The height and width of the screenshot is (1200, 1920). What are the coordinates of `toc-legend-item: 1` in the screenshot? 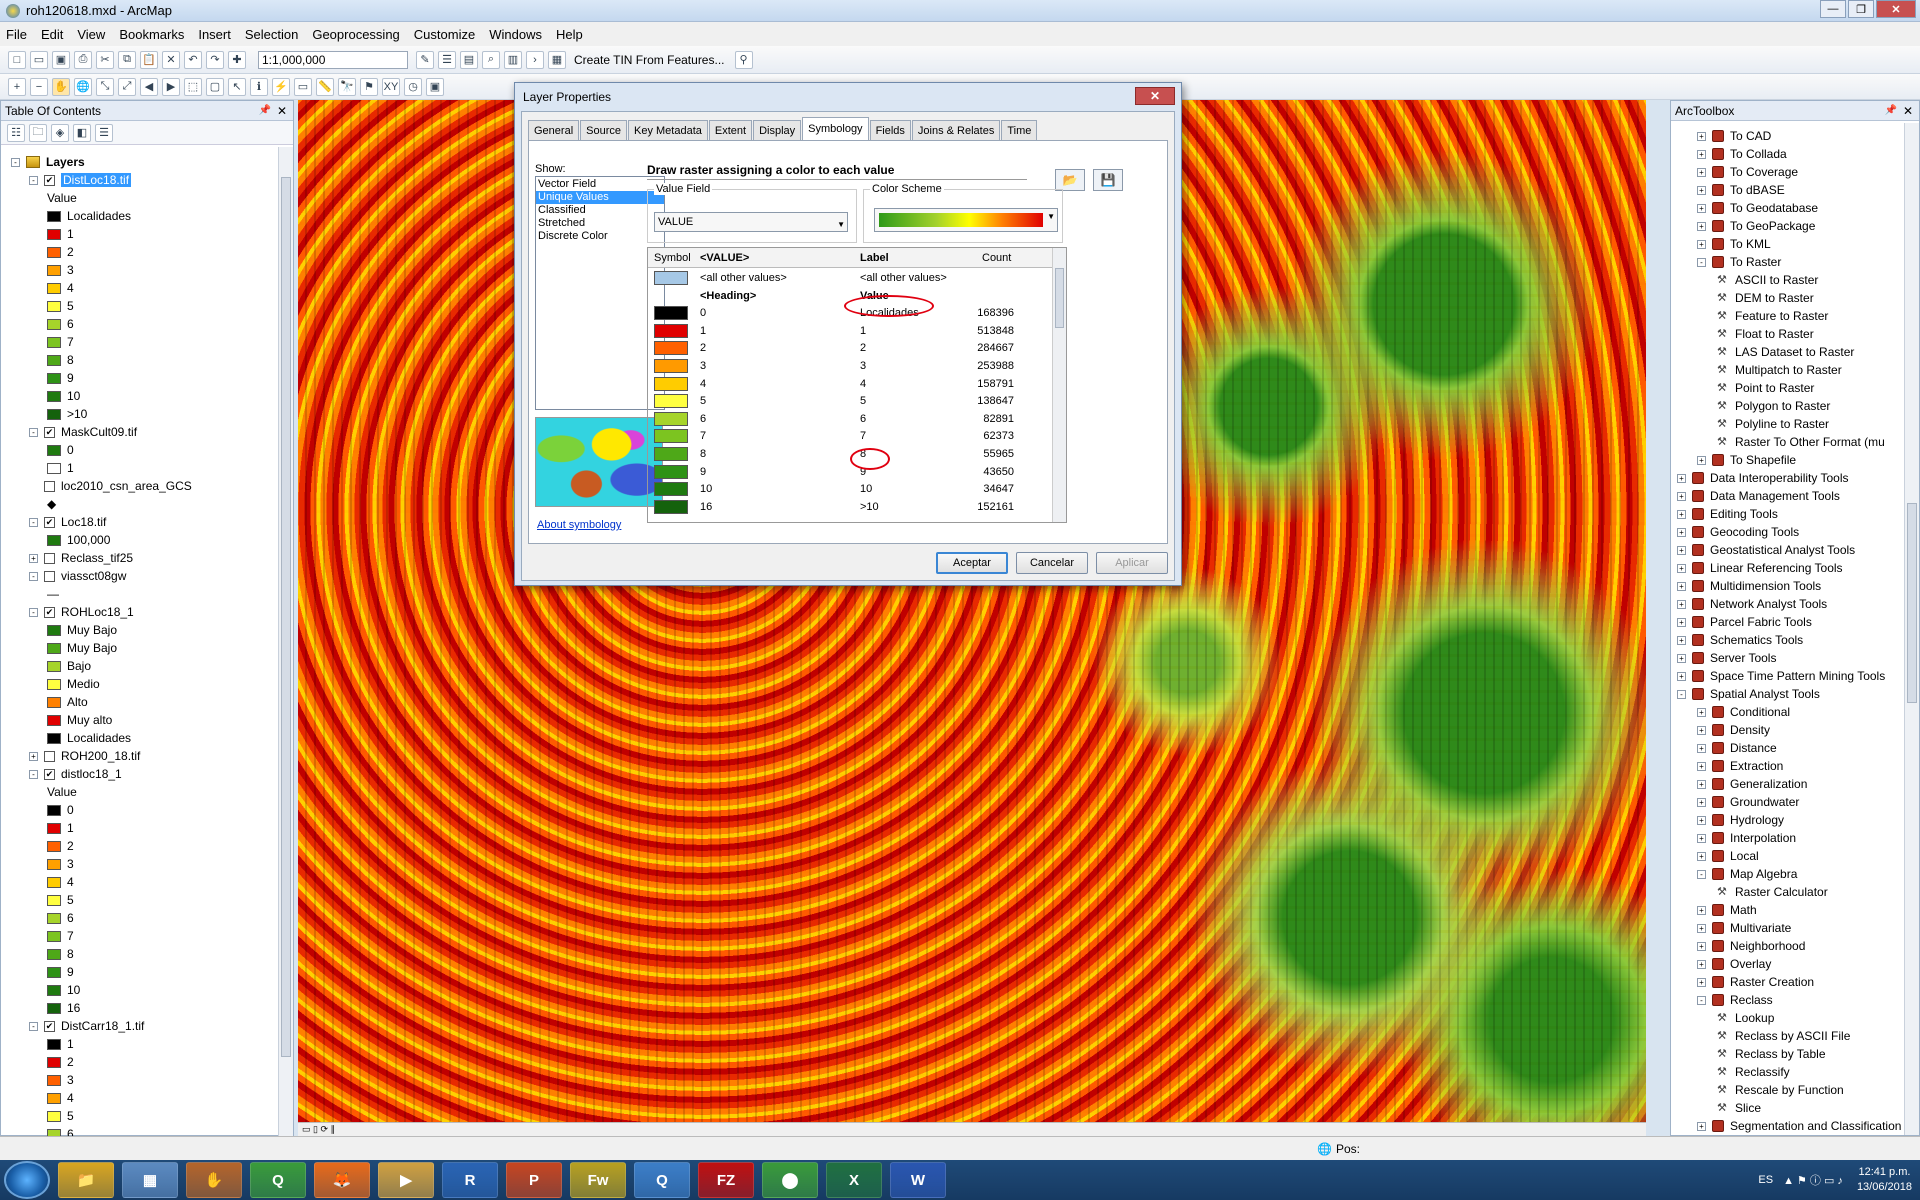 It's located at (60, 828).